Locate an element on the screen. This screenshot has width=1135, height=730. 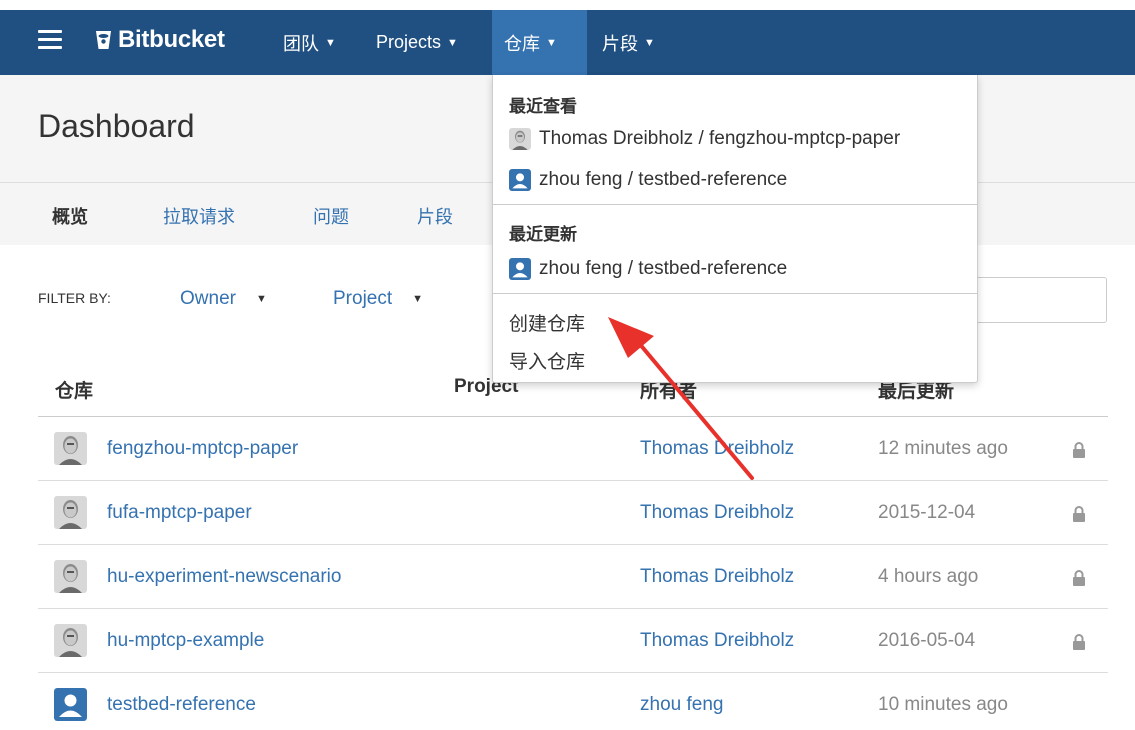
repo-link: testbed-reference is located at coordinates (181, 705).